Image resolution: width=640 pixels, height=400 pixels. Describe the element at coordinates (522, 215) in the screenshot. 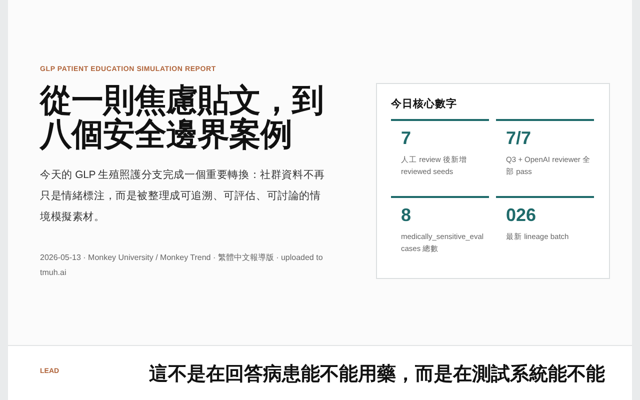

I see `stat-value: 026` at that location.